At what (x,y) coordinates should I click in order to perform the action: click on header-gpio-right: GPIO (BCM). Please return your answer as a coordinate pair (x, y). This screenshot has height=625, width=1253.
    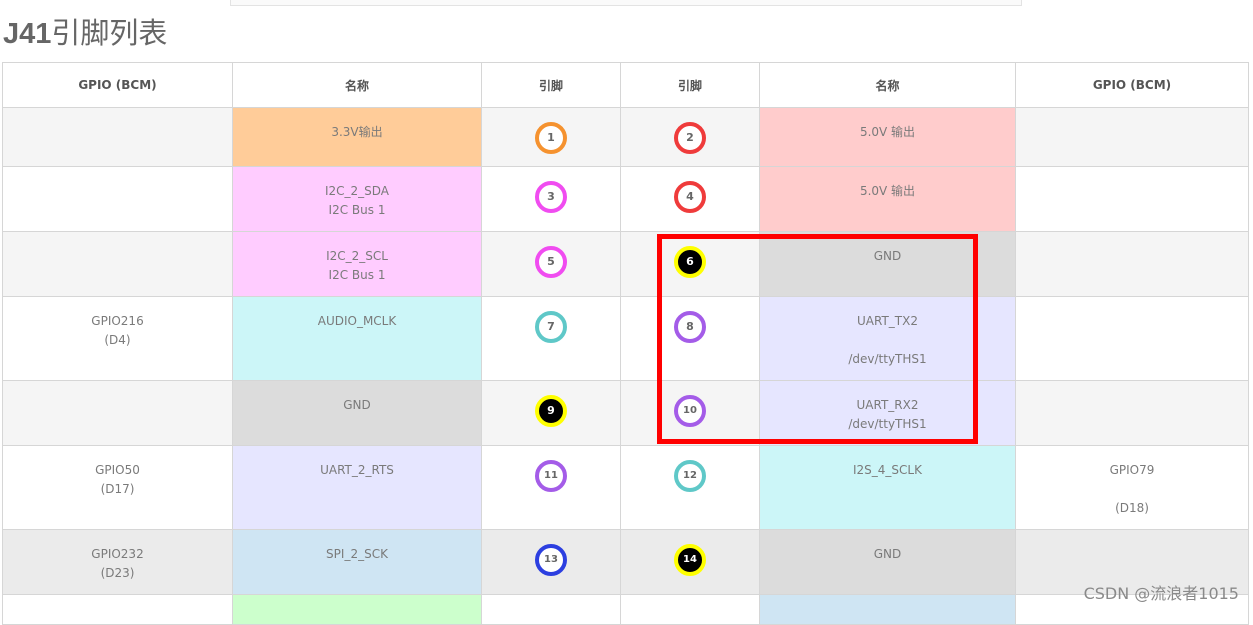
    Looking at the image, I should click on (1132, 85).